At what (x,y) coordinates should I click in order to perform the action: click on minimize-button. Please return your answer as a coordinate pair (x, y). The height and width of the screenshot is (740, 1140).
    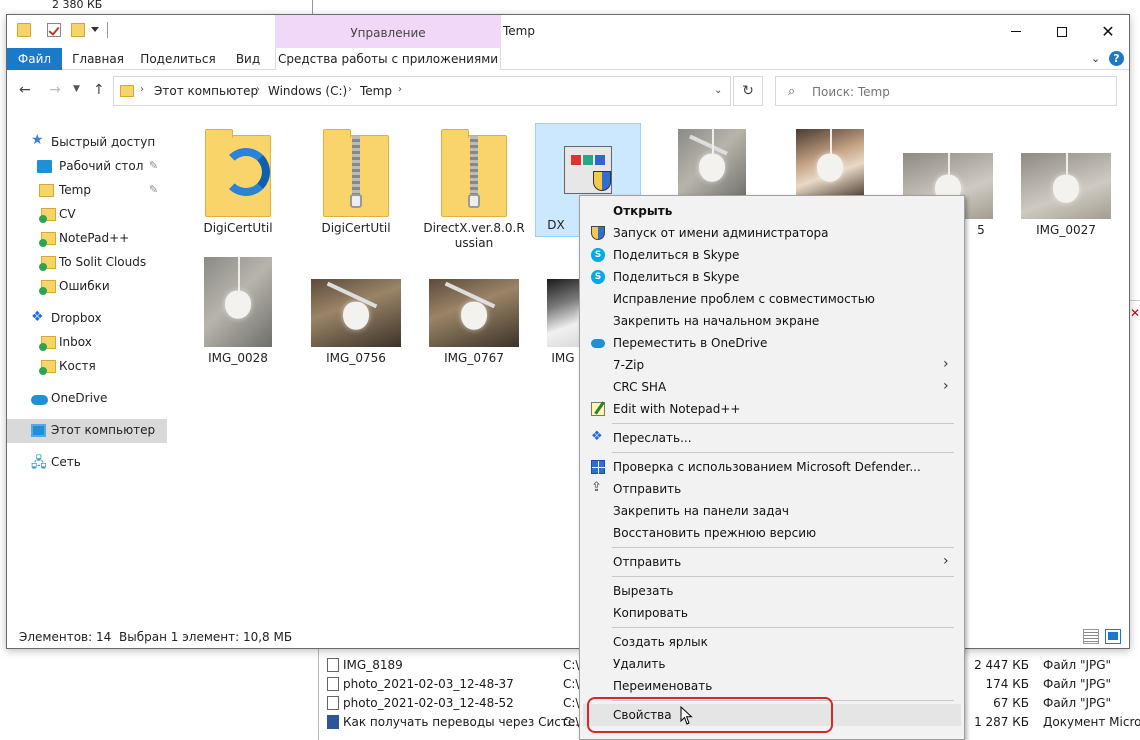
    Looking at the image, I should click on (1016, 31).